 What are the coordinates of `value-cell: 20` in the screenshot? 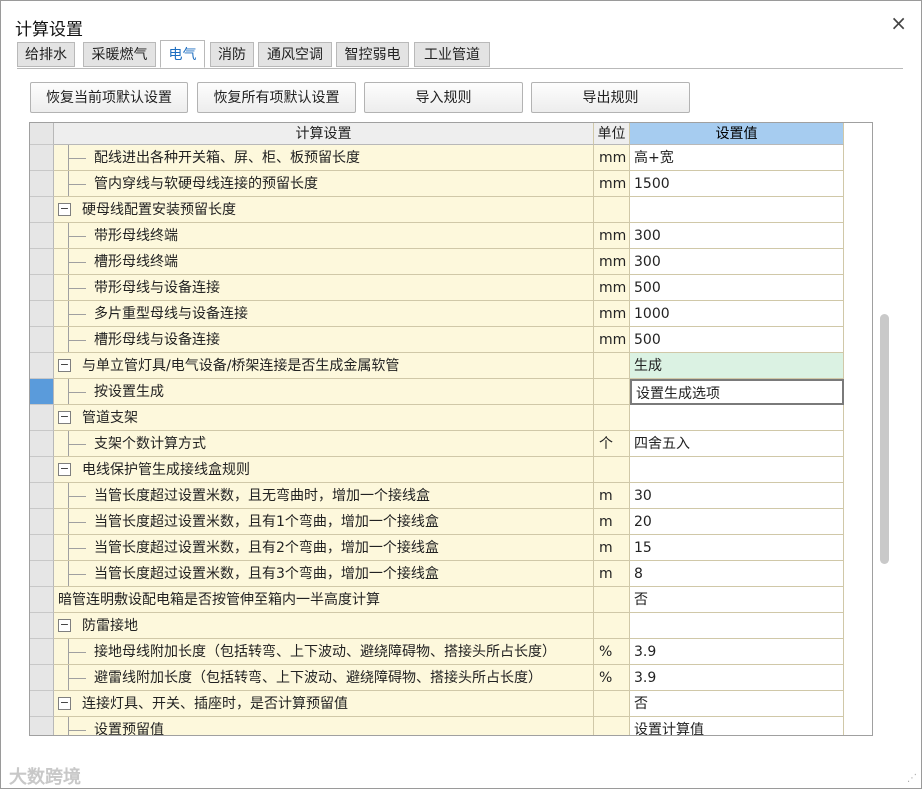 It's located at (737, 522).